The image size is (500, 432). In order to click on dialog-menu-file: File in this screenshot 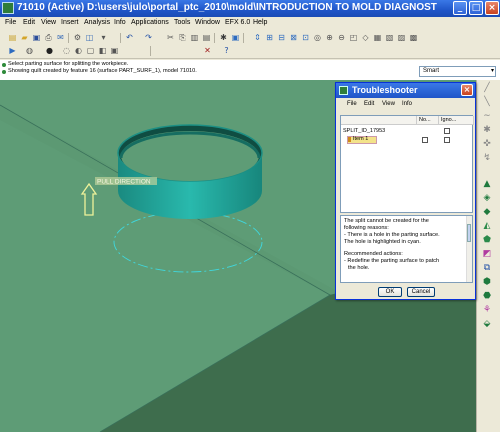, I will do `click(352, 104)`.